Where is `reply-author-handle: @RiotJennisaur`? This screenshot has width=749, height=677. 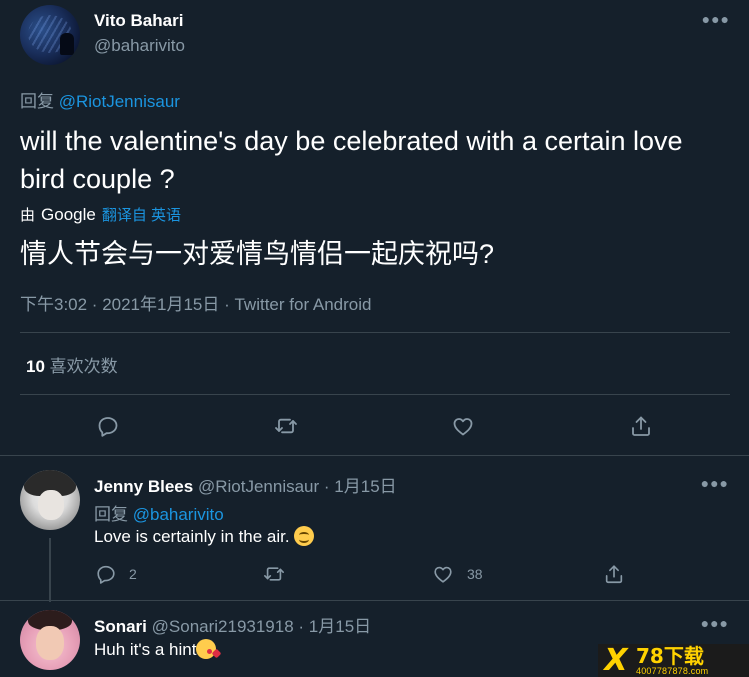 reply-author-handle: @RiotJennisaur is located at coordinates (258, 486).